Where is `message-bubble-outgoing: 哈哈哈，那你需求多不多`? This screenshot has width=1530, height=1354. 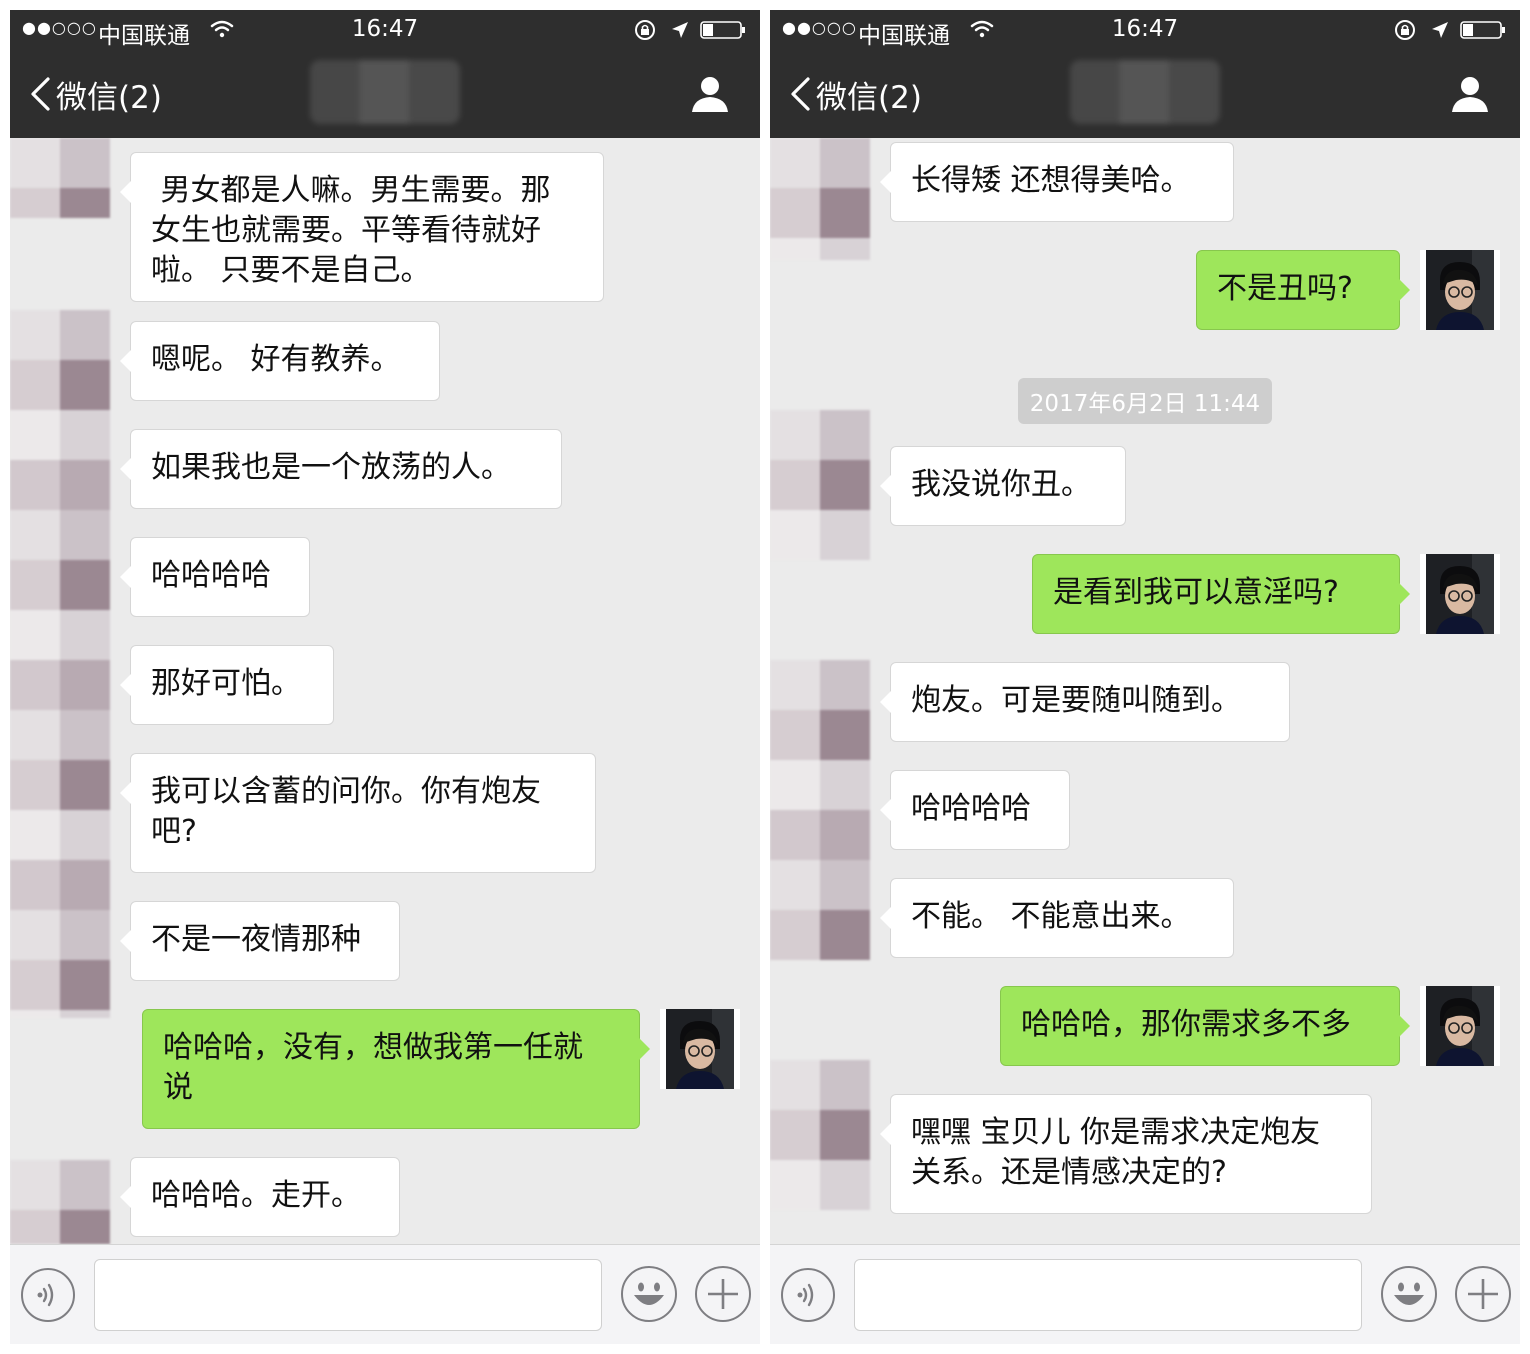 message-bubble-outgoing: 哈哈哈，那你需求多不多 is located at coordinates (1205, 1026).